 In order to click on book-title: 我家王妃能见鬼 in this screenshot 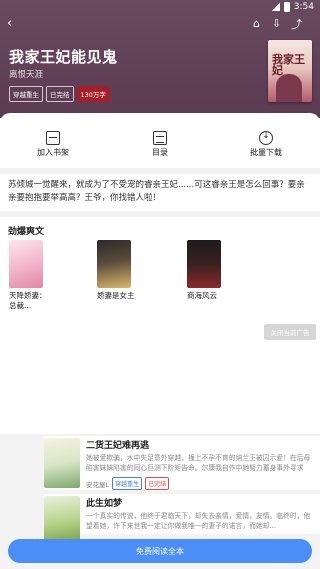, I will do `click(63, 57)`.